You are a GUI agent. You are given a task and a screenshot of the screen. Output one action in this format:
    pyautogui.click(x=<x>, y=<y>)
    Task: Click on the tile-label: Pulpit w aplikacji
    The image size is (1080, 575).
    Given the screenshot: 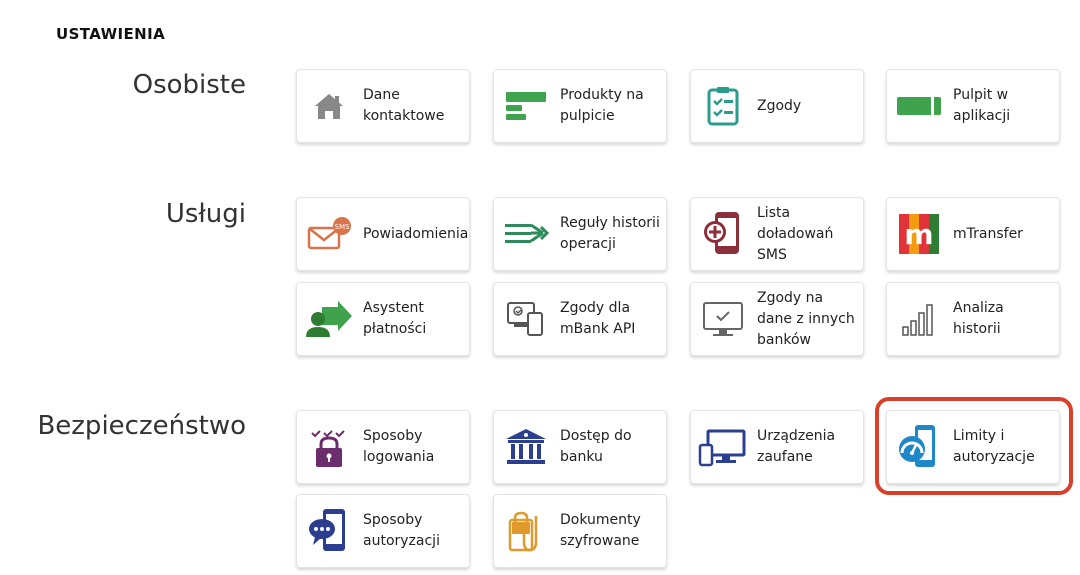 What is the action you would take?
    pyautogui.click(x=982, y=105)
    